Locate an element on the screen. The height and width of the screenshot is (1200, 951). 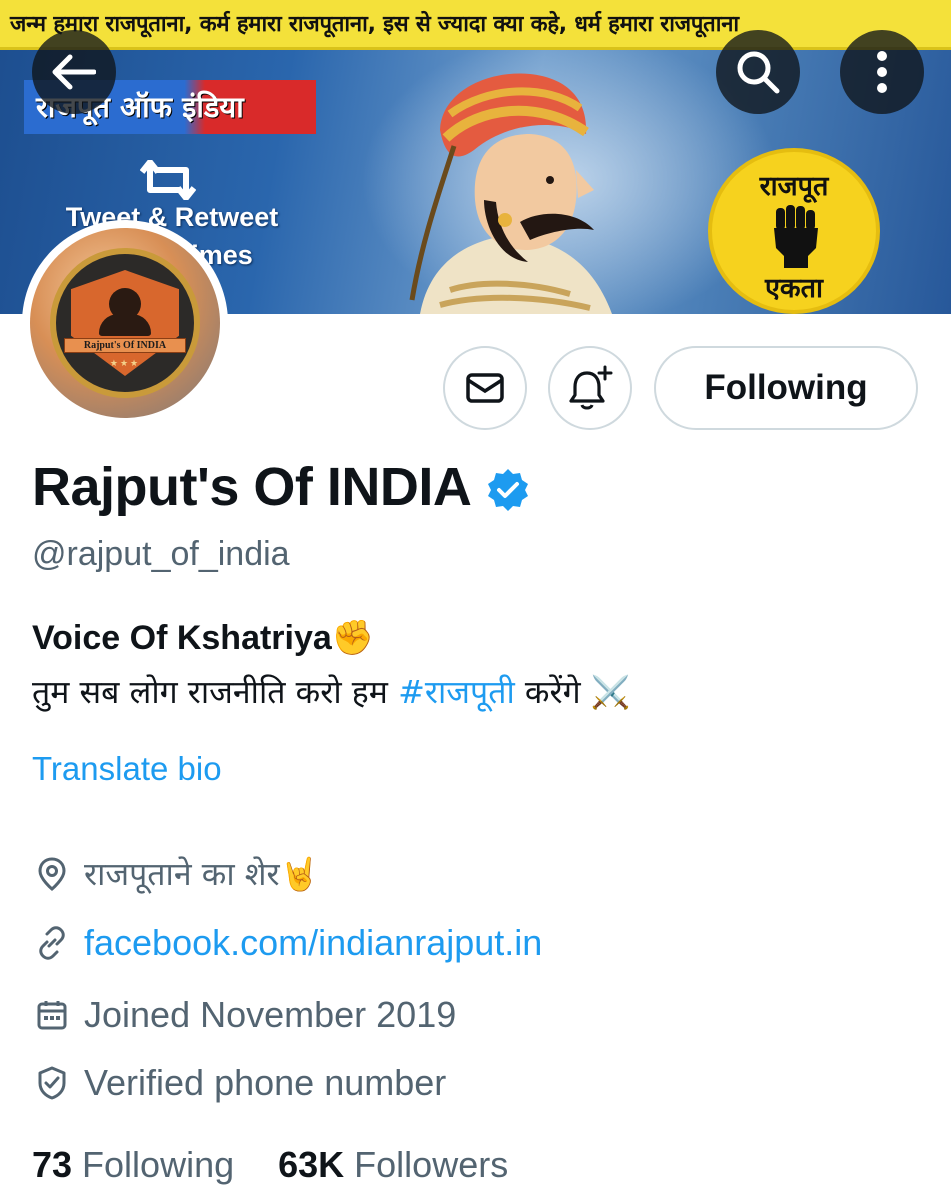
following-button: Following is located at coordinates (786, 388).